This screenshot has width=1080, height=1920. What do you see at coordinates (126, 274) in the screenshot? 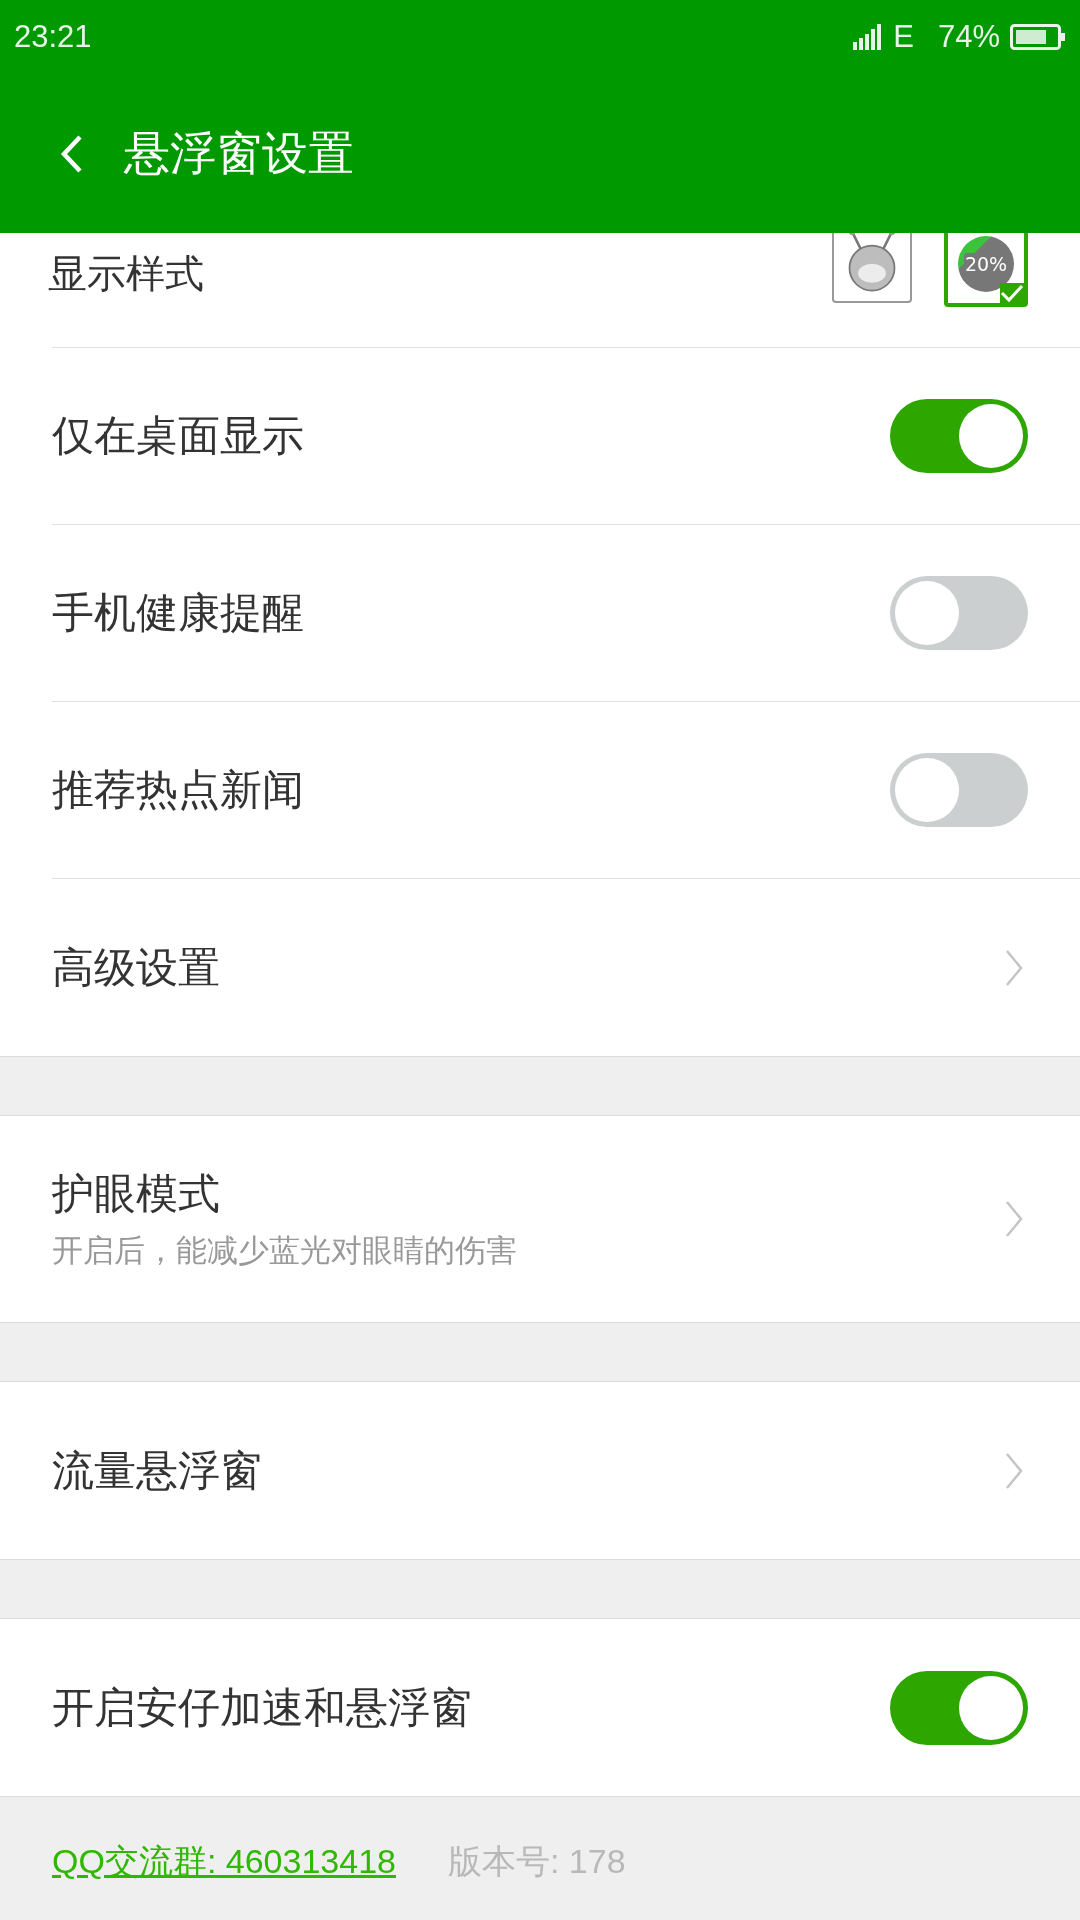
I see `row-label: 显示样式` at bounding box center [126, 274].